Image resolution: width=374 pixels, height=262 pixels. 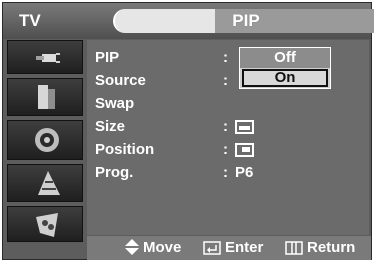 I want to click on menu-label: Size, so click(x=110, y=126).